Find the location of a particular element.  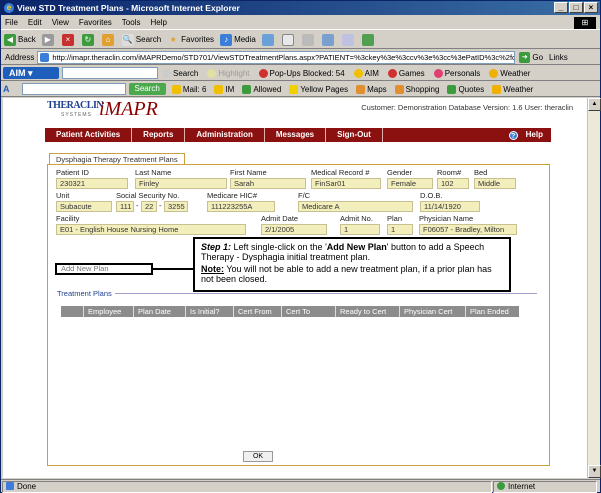

popups-blocked-button: Pop-Ups Blocked: 54 is located at coordinates (301, 73).